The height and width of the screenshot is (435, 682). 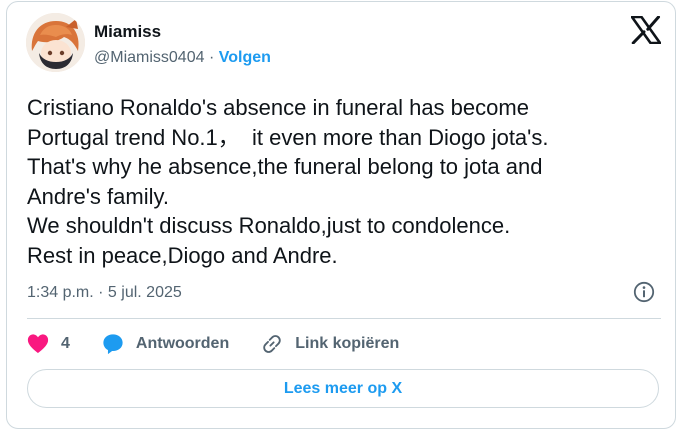 What do you see at coordinates (38, 344) in the screenshot?
I see `heart-icon` at bounding box center [38, 344].